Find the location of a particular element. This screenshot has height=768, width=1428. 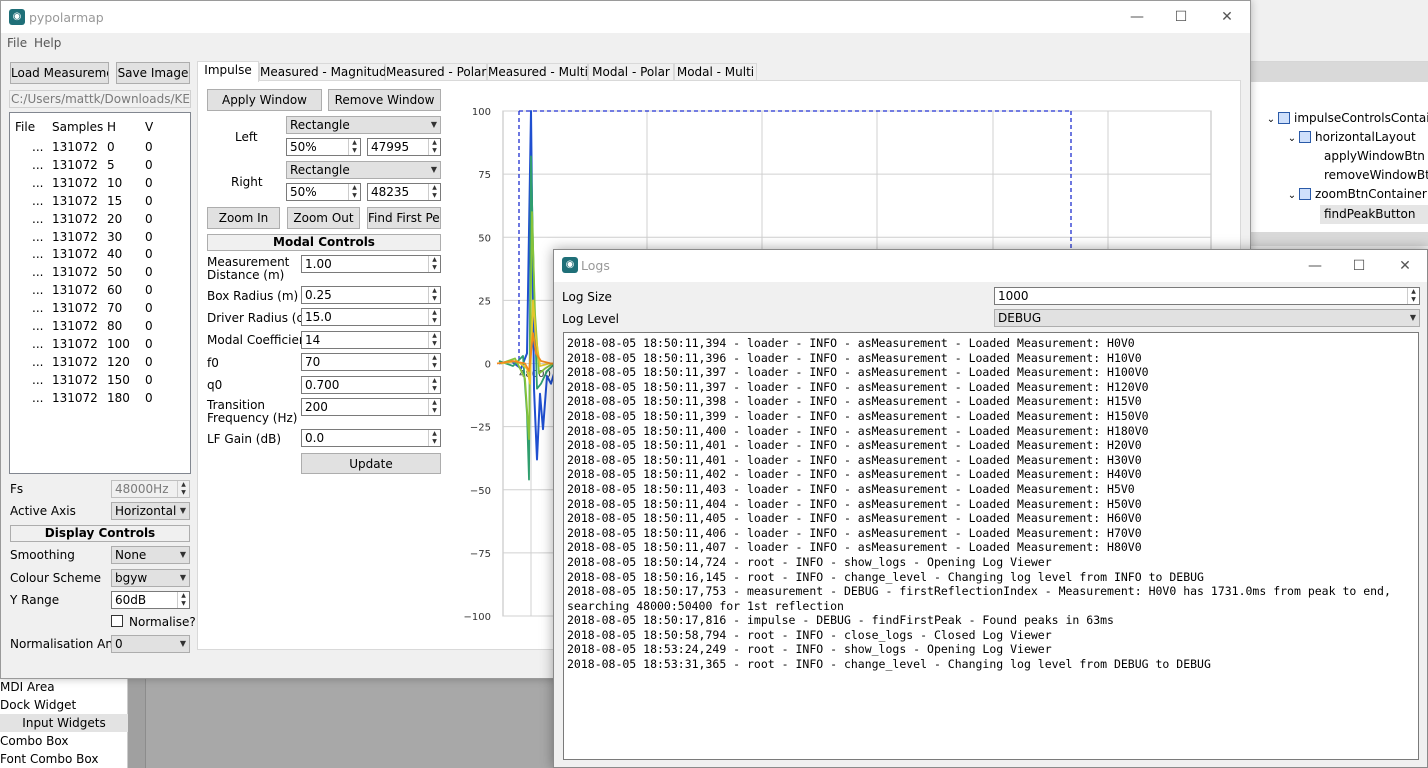

log-level-combo: DEBUG ▼ is located at coordinates (1207, 318).